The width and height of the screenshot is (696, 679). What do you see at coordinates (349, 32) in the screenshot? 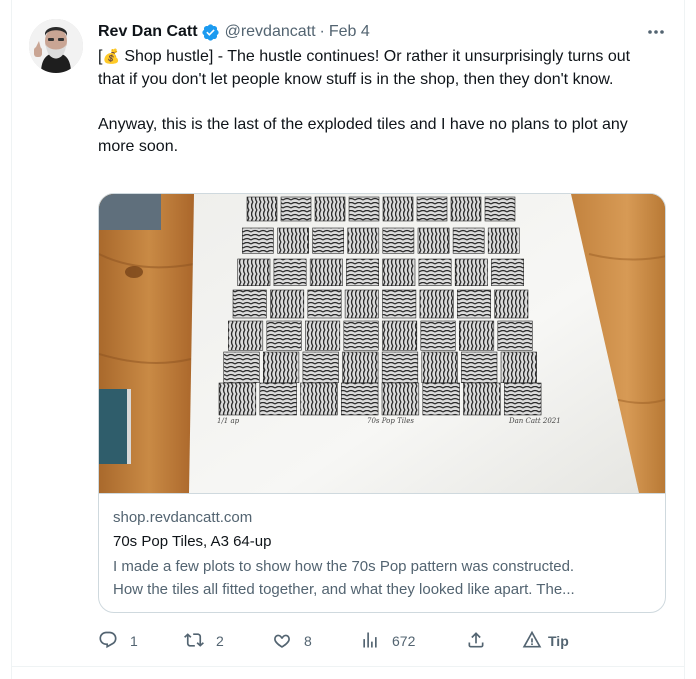
I see `tweet-date: Feb 4` at bounding box center [349, 32].